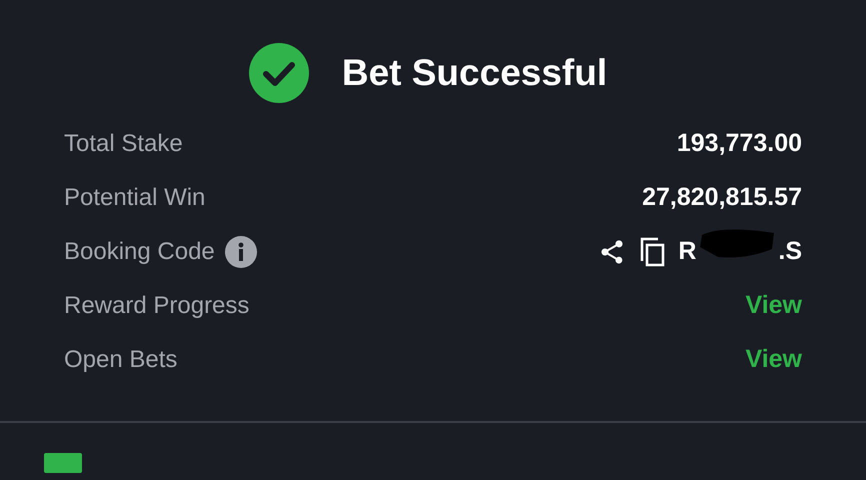 This screenshot has height=480, width=866. What do you see at coordinates (121, 360) in the screenshot?
I see `row-label: Open Bets` at bounding box center [121, 360].